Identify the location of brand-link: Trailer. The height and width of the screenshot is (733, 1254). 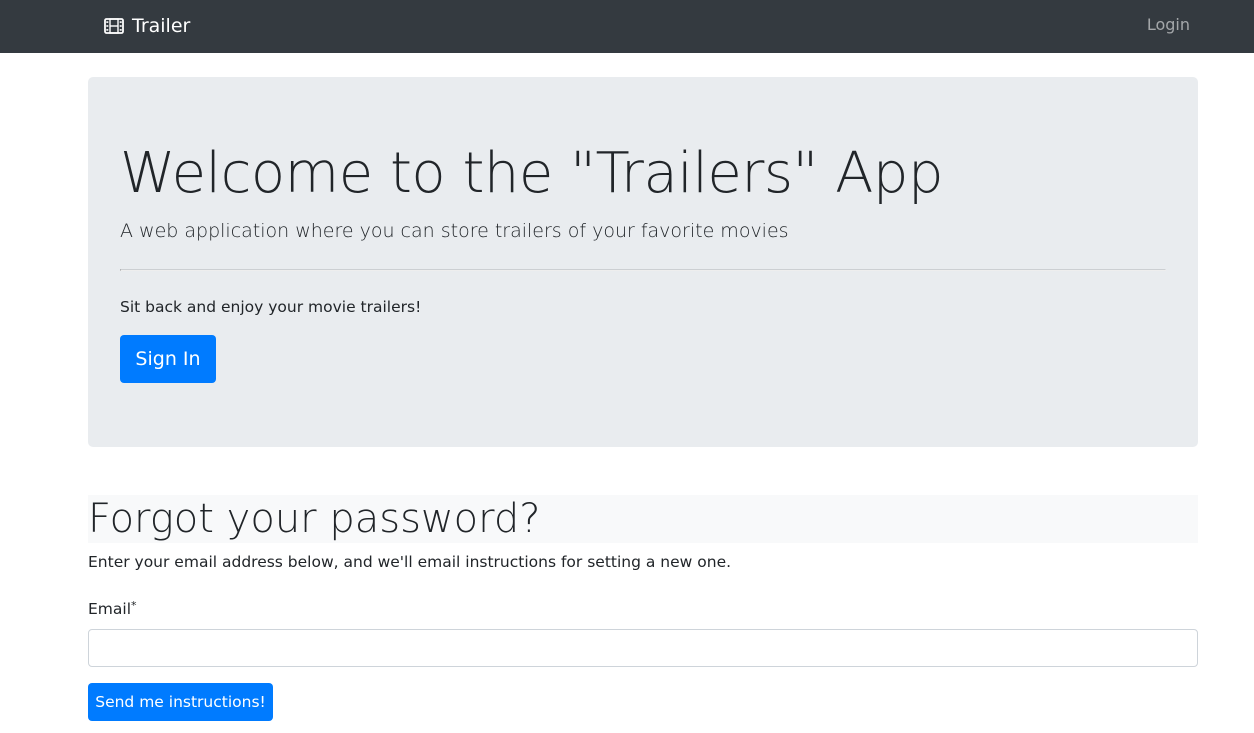
(147, 26).